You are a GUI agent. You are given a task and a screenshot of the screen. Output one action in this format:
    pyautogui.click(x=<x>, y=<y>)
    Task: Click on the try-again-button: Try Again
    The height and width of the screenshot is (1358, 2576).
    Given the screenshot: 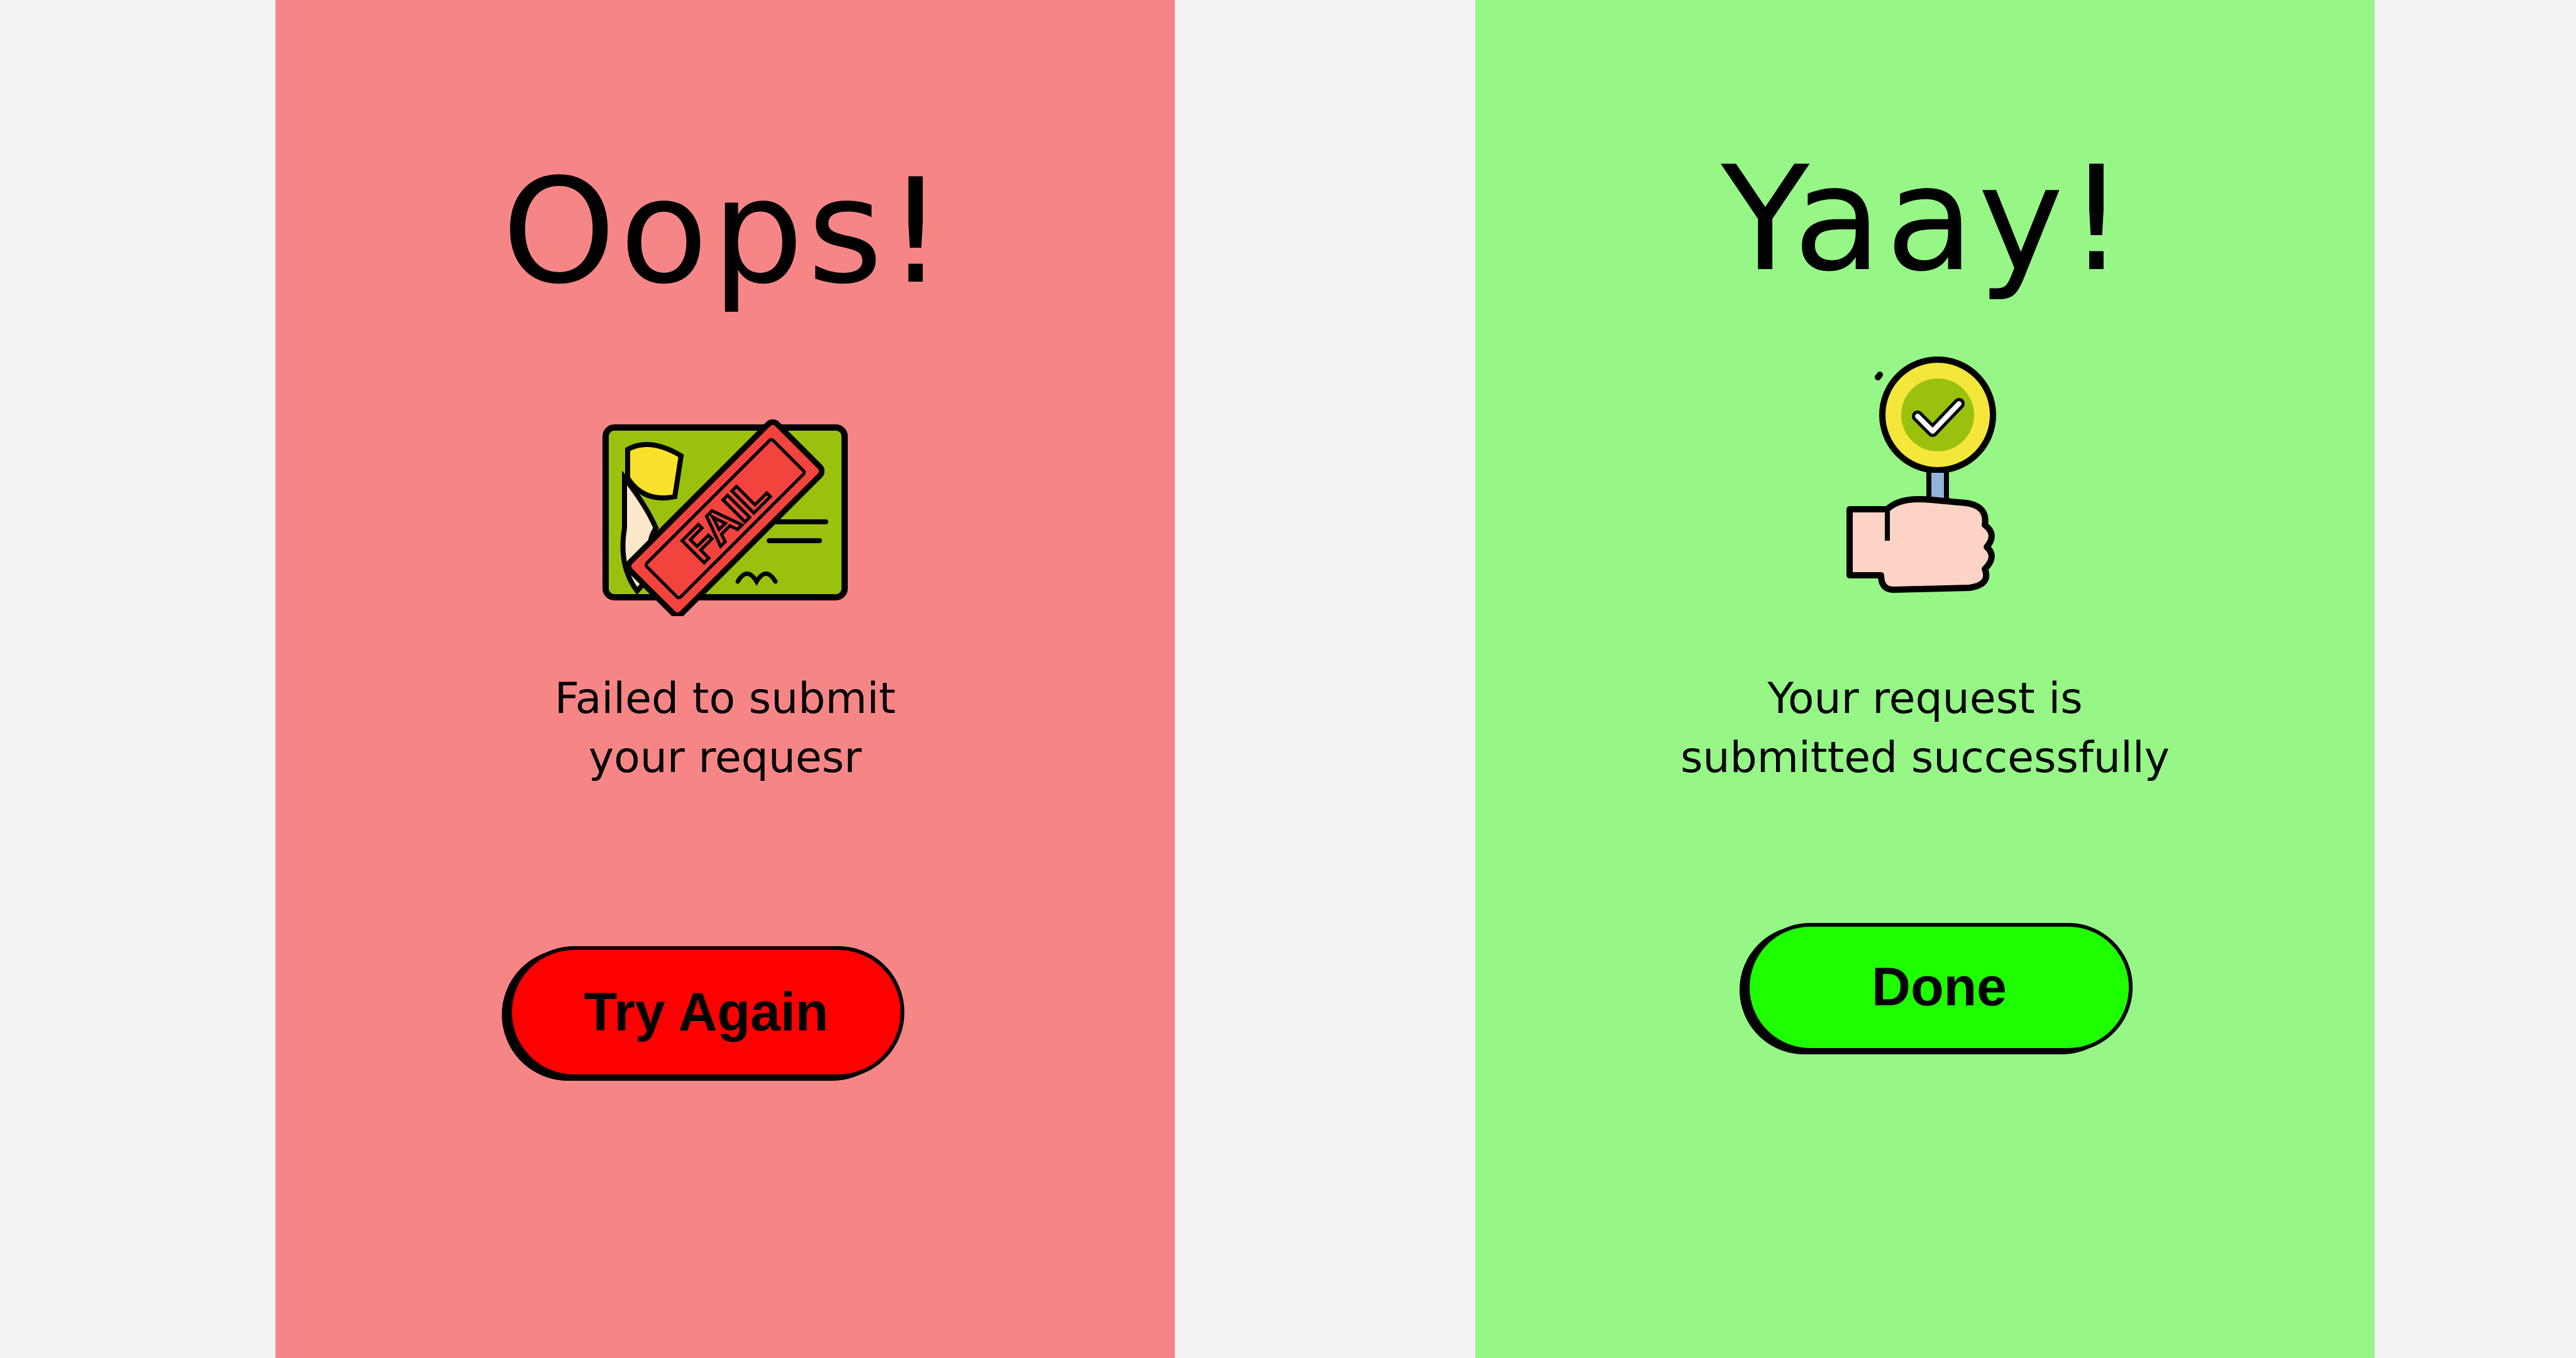 What is the action you would take?
    pyautogui.click(x=706, y=1012)
    